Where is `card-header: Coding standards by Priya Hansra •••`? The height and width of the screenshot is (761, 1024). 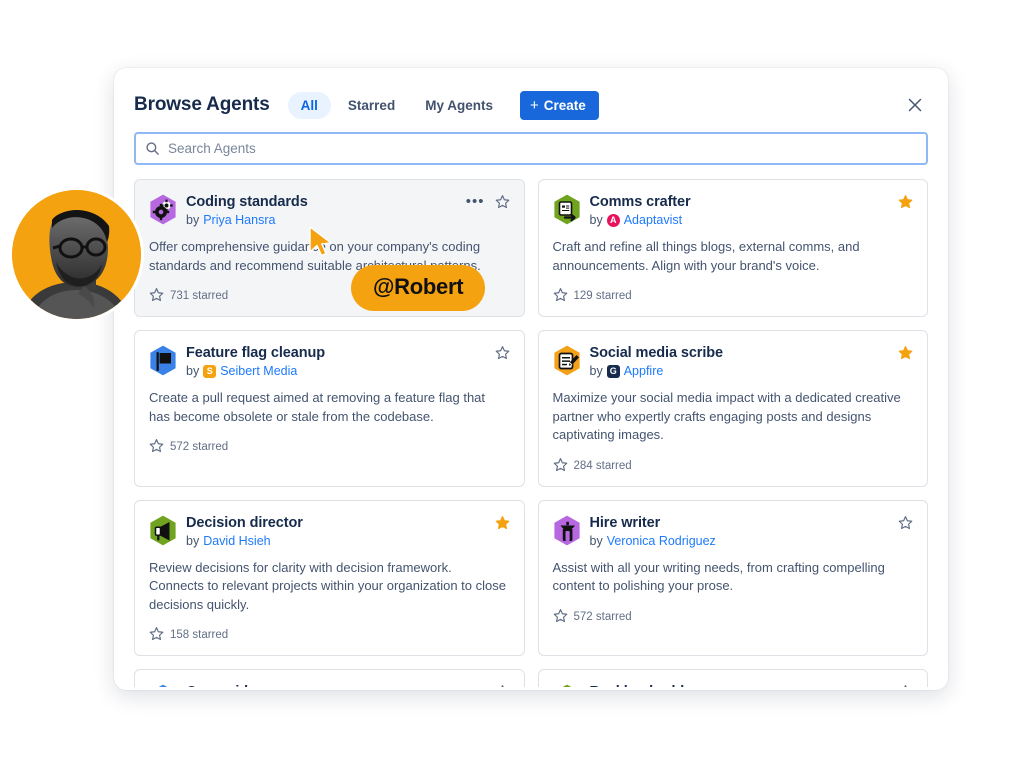 card-header: Coding standards by Priya Hansra ••• is located at coordinates (329, 211).